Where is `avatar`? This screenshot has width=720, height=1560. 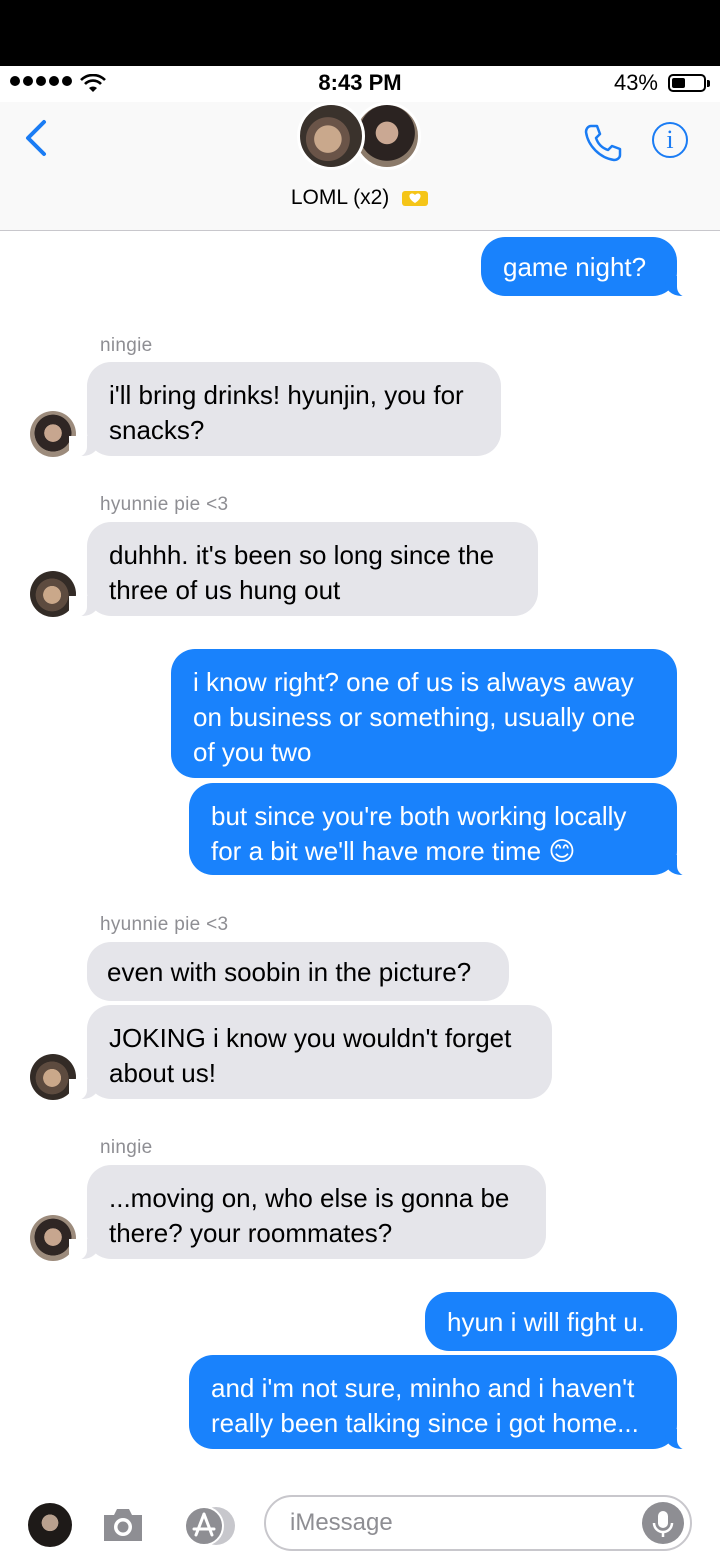 avatar is located at coordinates (331, 136).